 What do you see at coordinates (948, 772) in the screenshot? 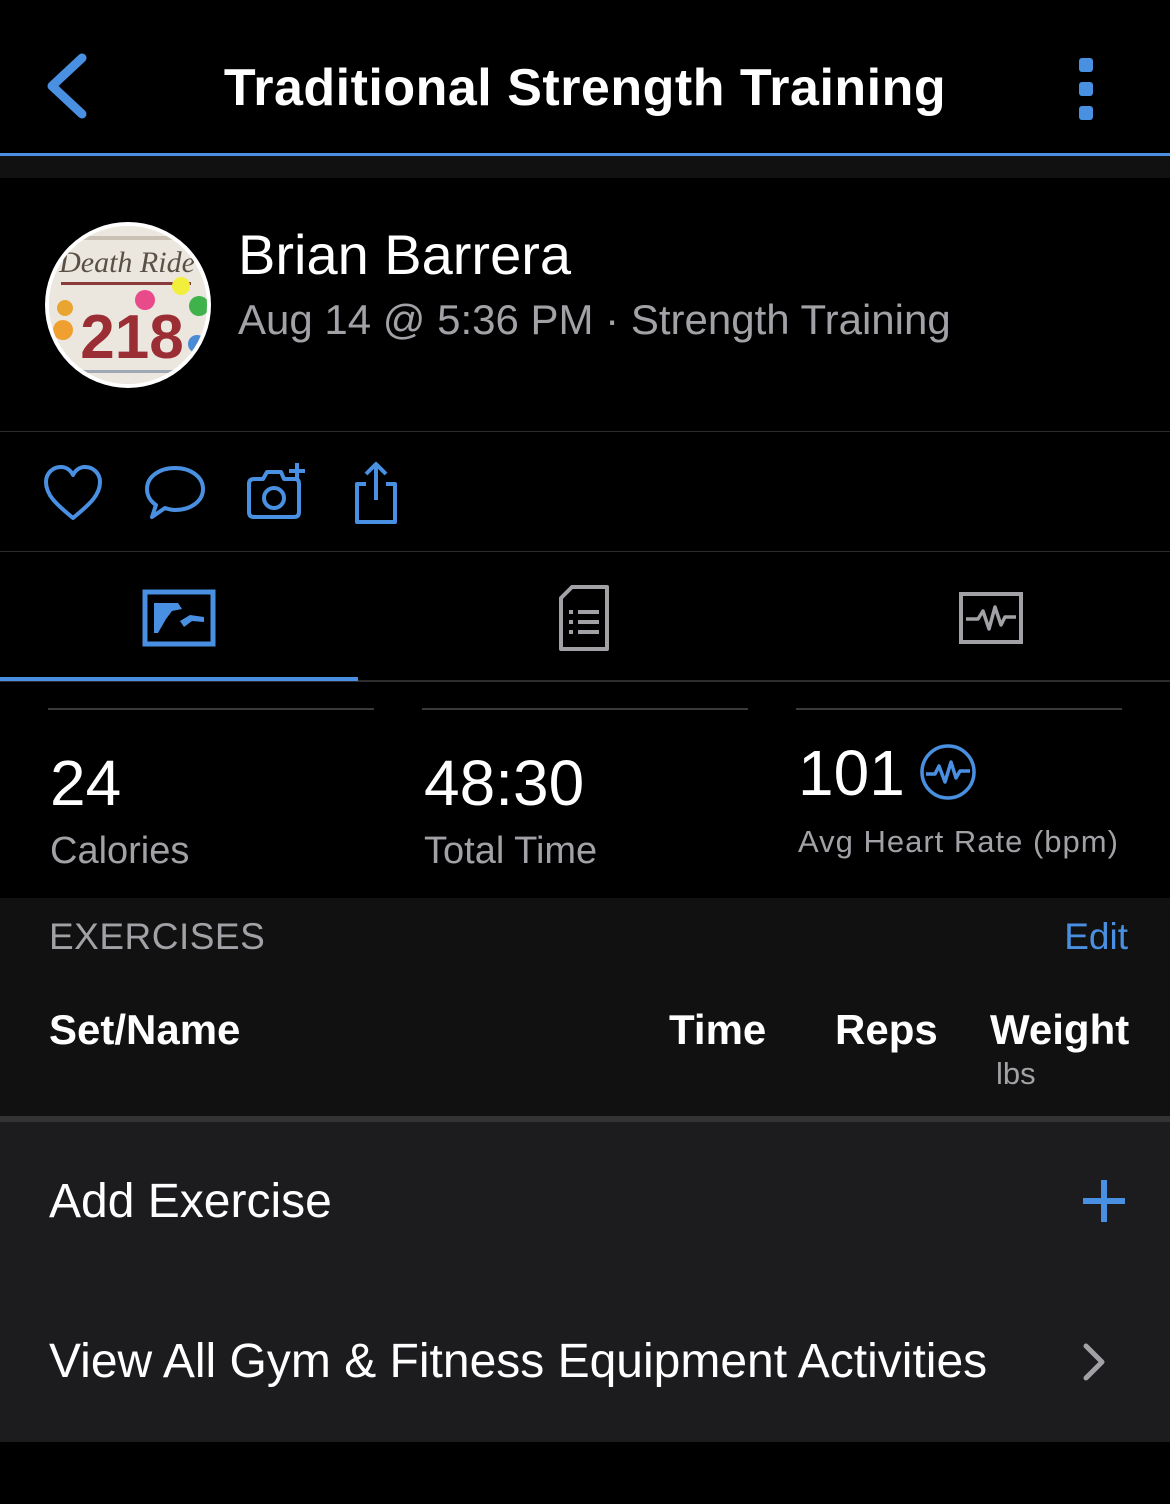
I see `heart-rate-icon` at bounding box center [948, 772].